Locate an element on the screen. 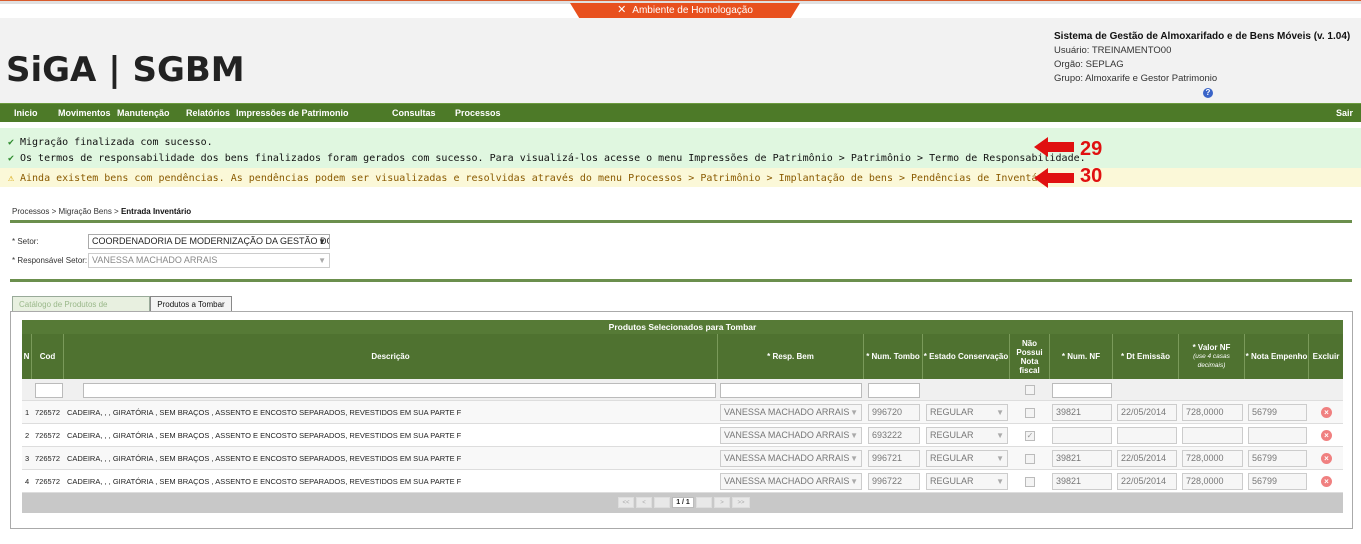 This screenshot has width=1361, height=544. row-number: 3 is located at coordinates (27, 458).